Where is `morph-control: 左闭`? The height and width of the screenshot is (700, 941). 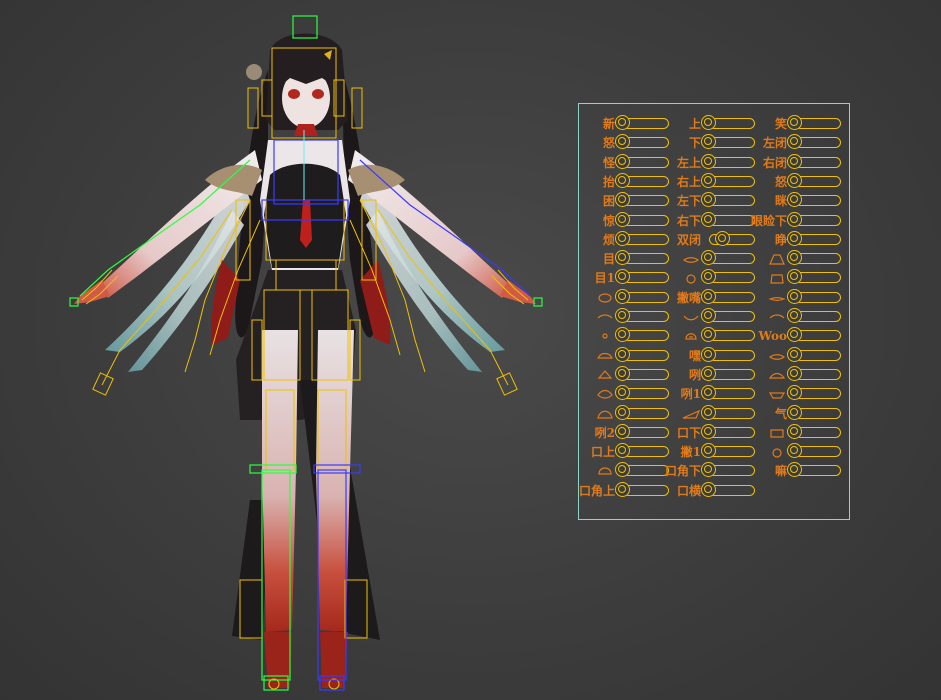
morph-control: 左闭 is located at coordinates (798, 143).